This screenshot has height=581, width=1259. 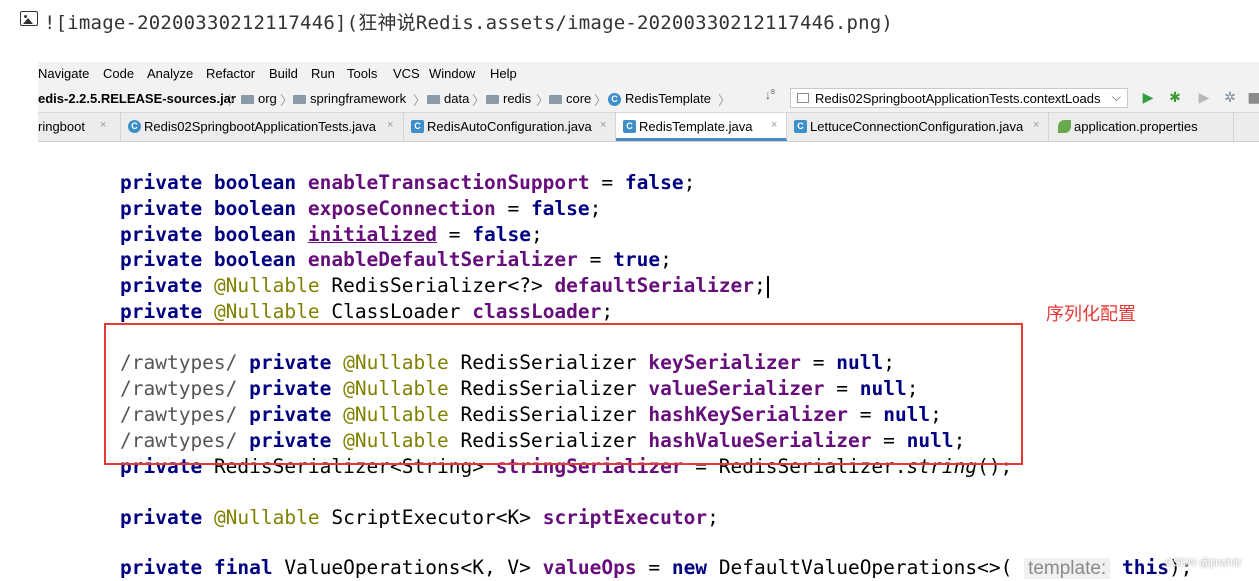 I want to click on menu-analyze: Analyze, so click(x=170, y=73).